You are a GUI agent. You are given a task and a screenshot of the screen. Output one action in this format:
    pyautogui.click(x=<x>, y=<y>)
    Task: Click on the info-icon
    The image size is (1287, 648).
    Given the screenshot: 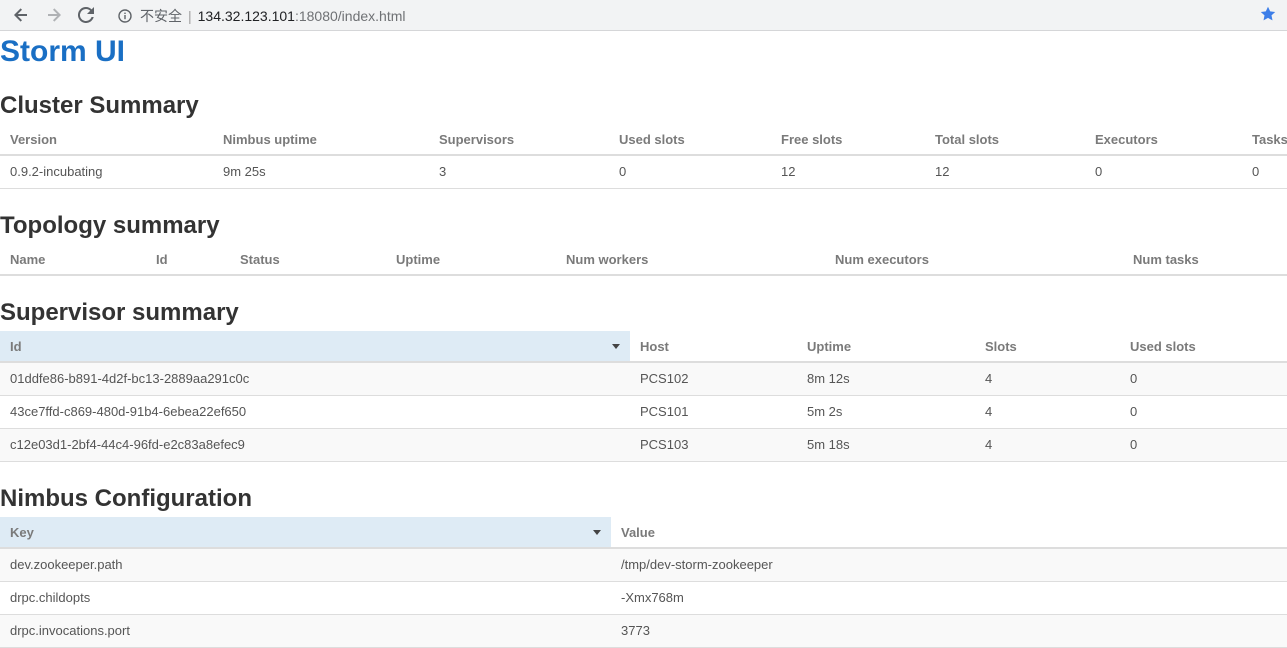 What is the action you would take?
    pyautogui.click(x=125, y=15)
    